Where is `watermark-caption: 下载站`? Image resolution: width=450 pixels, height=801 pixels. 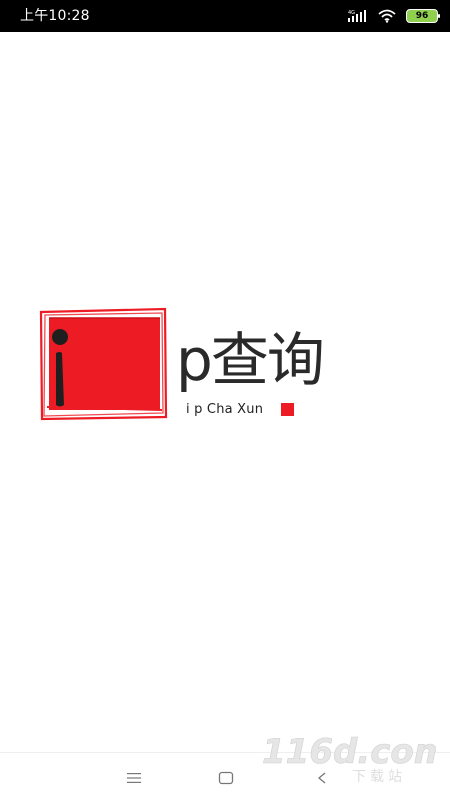 watermark-caption: 下载站 is located at coordinates (379, 777).